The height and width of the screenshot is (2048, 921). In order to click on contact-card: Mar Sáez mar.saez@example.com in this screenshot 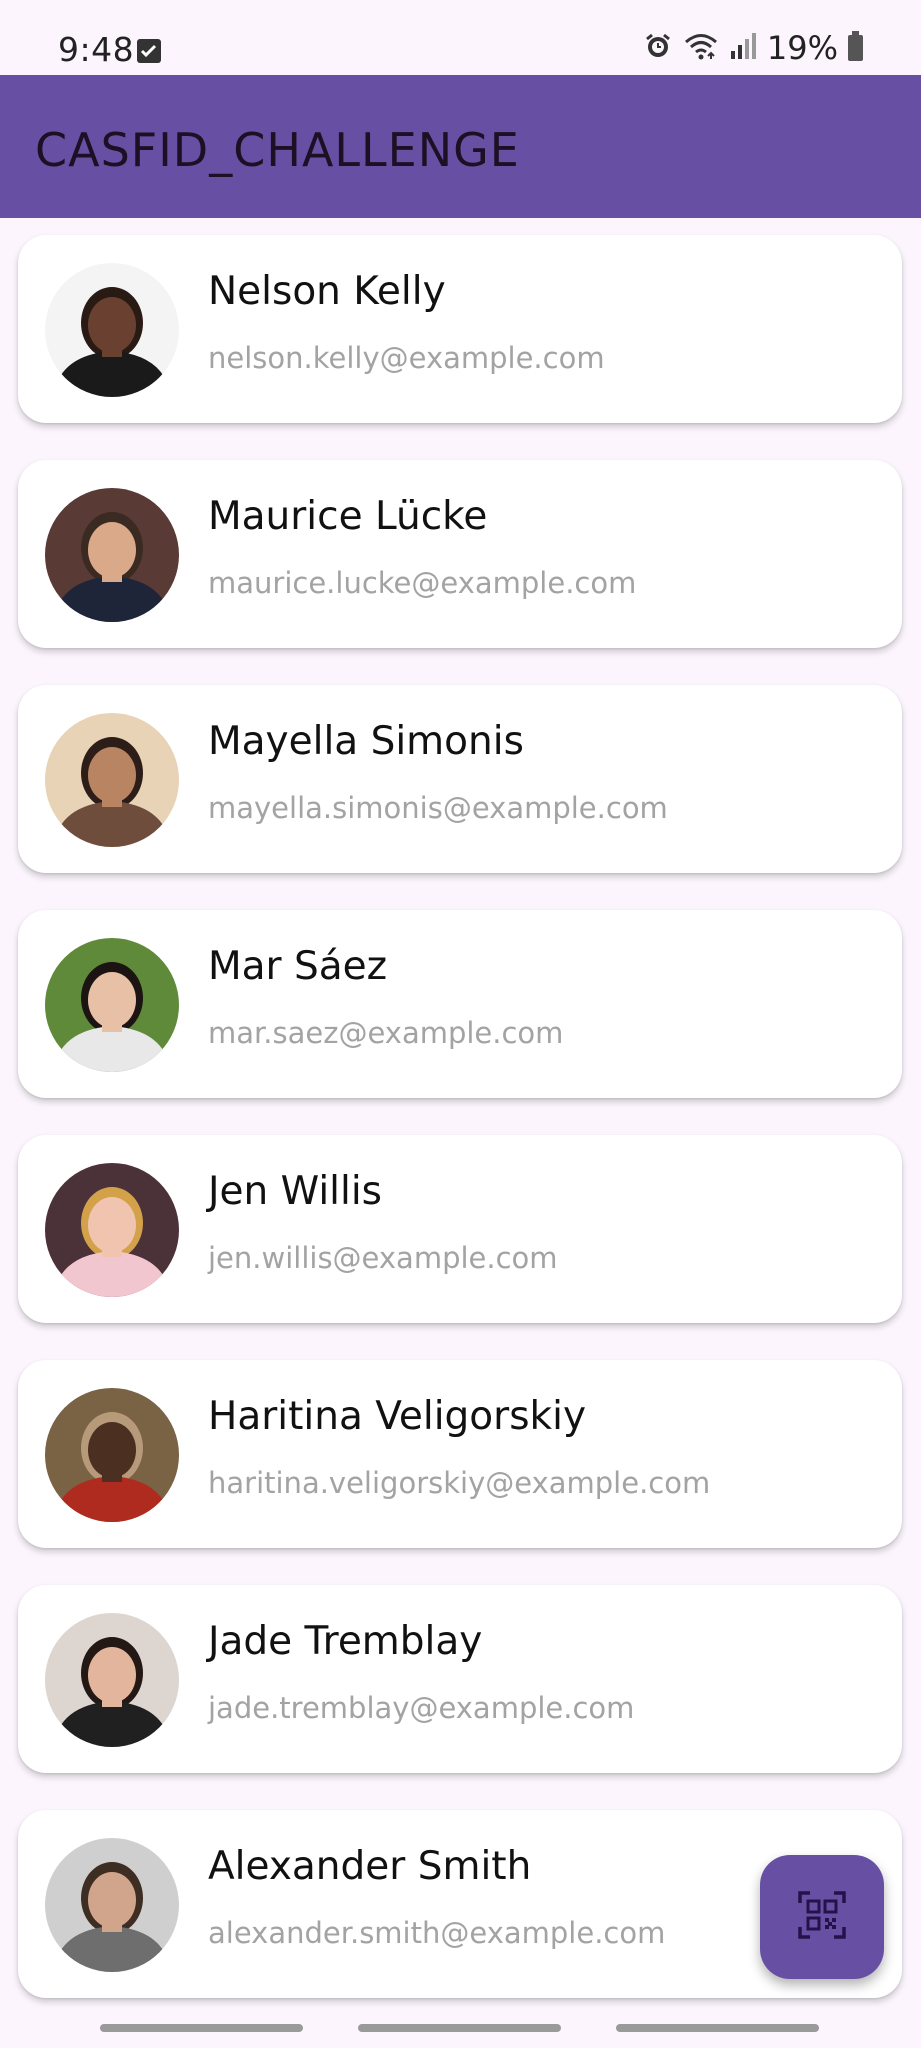, I will do `click(460, 1004)`.